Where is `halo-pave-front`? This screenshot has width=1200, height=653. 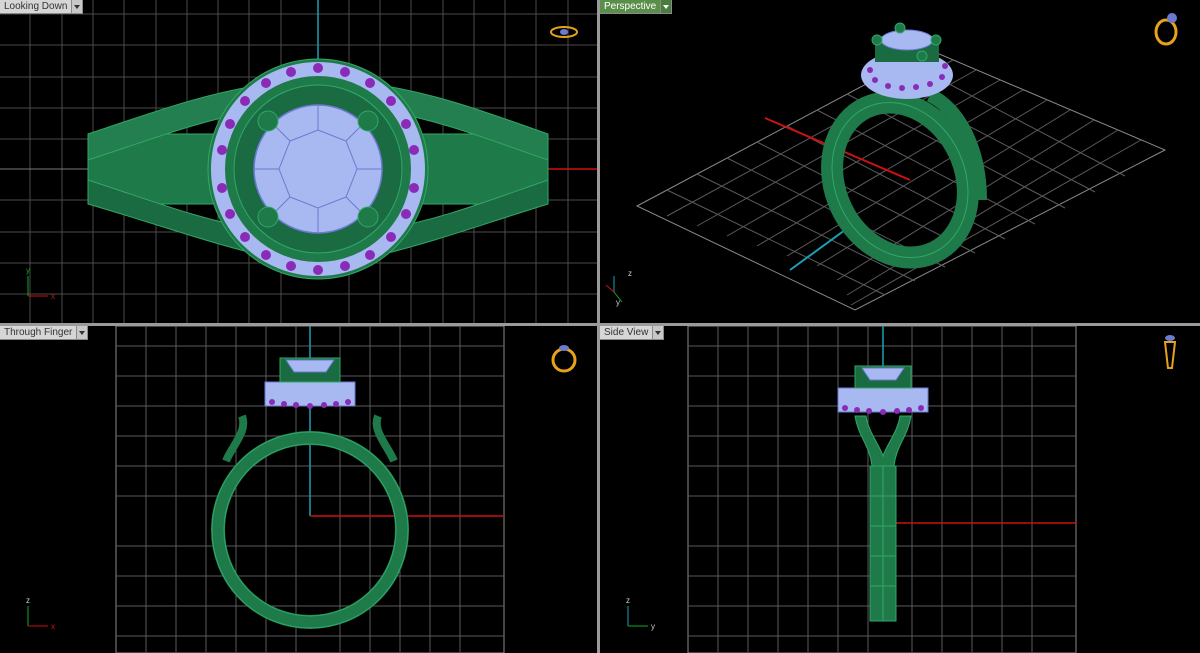
halo-pave-front is located at coordinates (310, 394).